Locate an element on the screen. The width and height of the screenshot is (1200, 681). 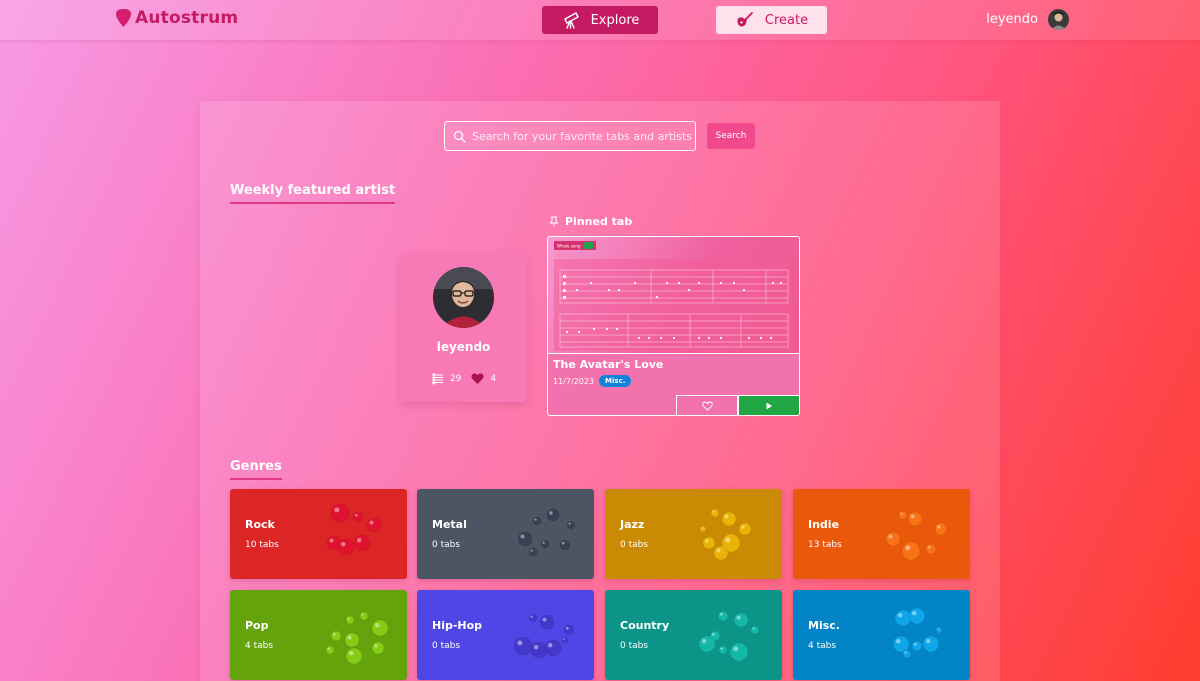
tab-title: The Avatar's Love is located at coordinates (608, 364).